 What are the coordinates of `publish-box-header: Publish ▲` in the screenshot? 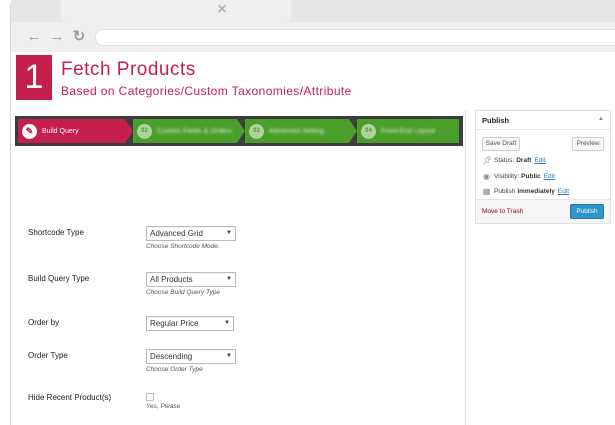 It's located at (543, 120).